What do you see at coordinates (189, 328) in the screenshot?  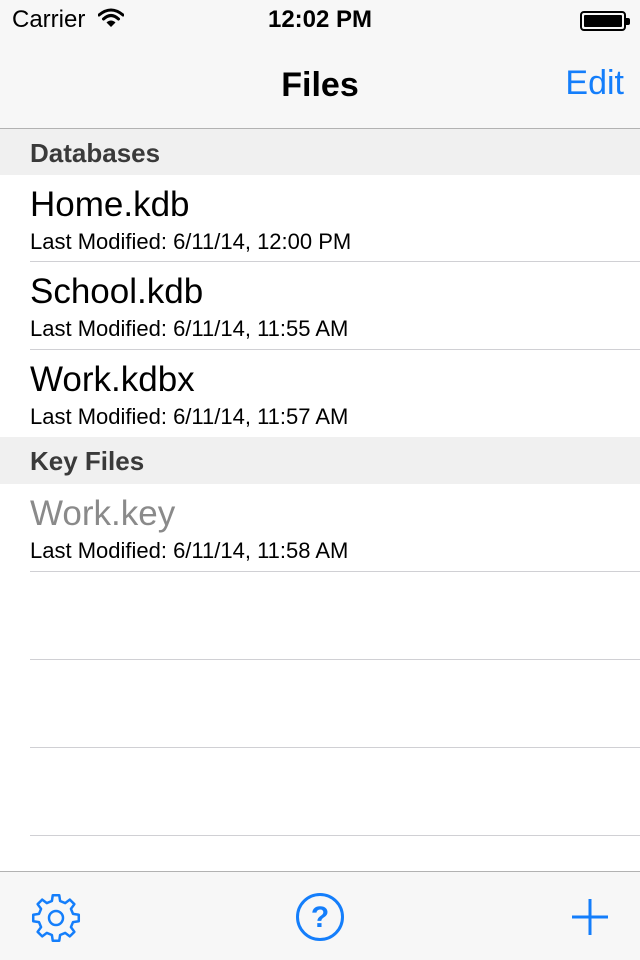 I see `file-modified: Last Modified: 6/11/14, 11:55 AM` at bounding box center [189, 328].